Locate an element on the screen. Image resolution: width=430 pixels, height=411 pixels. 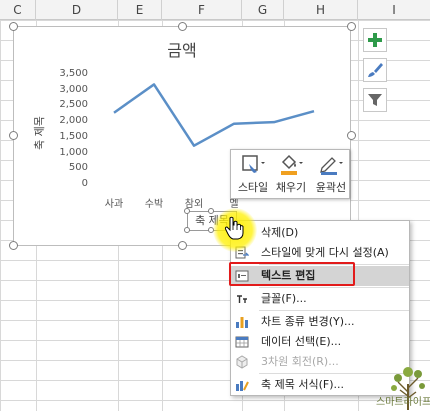
series-line is located at coordinates (214, 115).